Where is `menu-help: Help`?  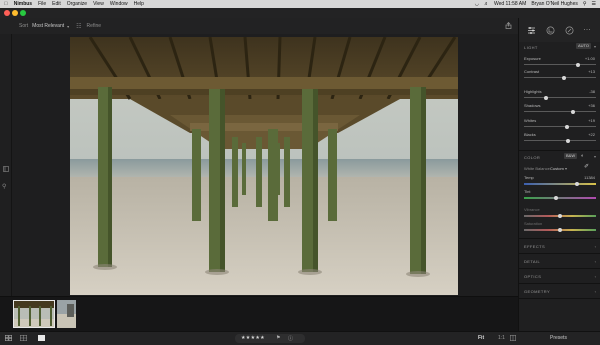
menu-help: Help is located at coordinates (139, 4).